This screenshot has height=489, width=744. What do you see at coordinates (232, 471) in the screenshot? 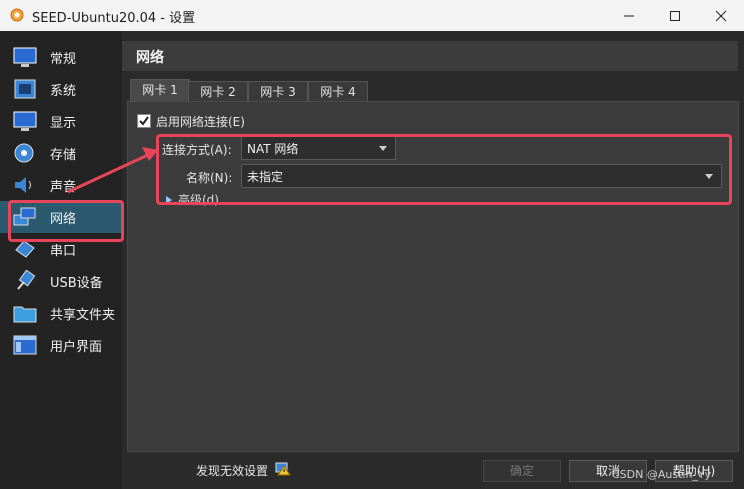
I see `invalid-settings-label: 发现无效设置` at bounding box center [232, 471].